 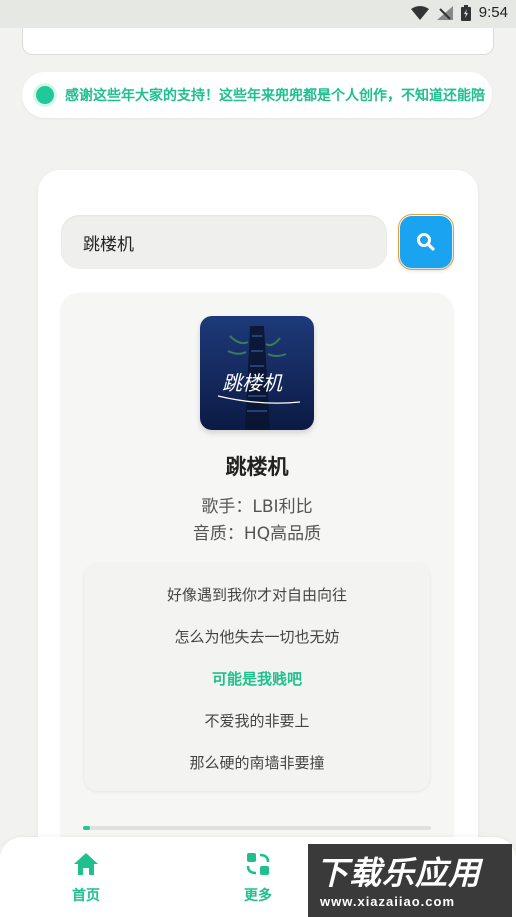 What do you see at coordinates (444, 12) in the screenshot?
I see `signal-off-icon` at bounding box center [444, 12].